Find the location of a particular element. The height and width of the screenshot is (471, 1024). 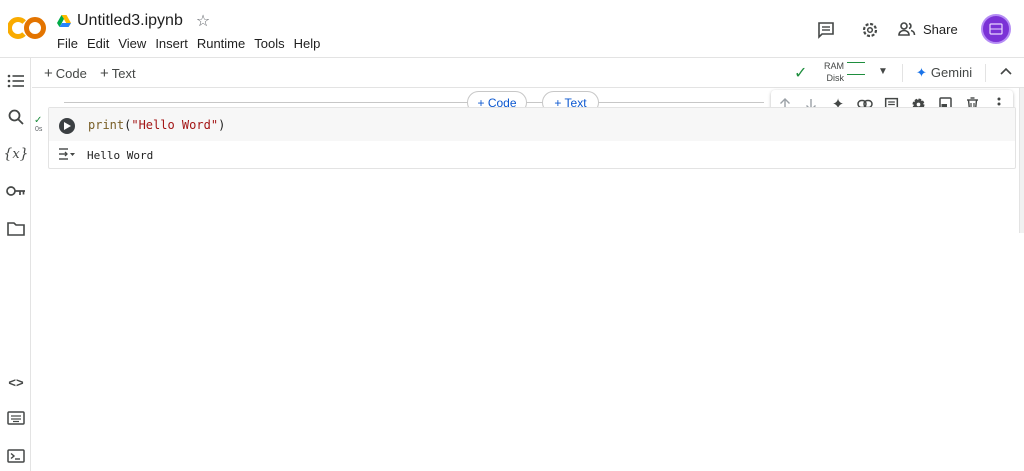

vertical-scrollbar is located at coordinates (1021, 160).